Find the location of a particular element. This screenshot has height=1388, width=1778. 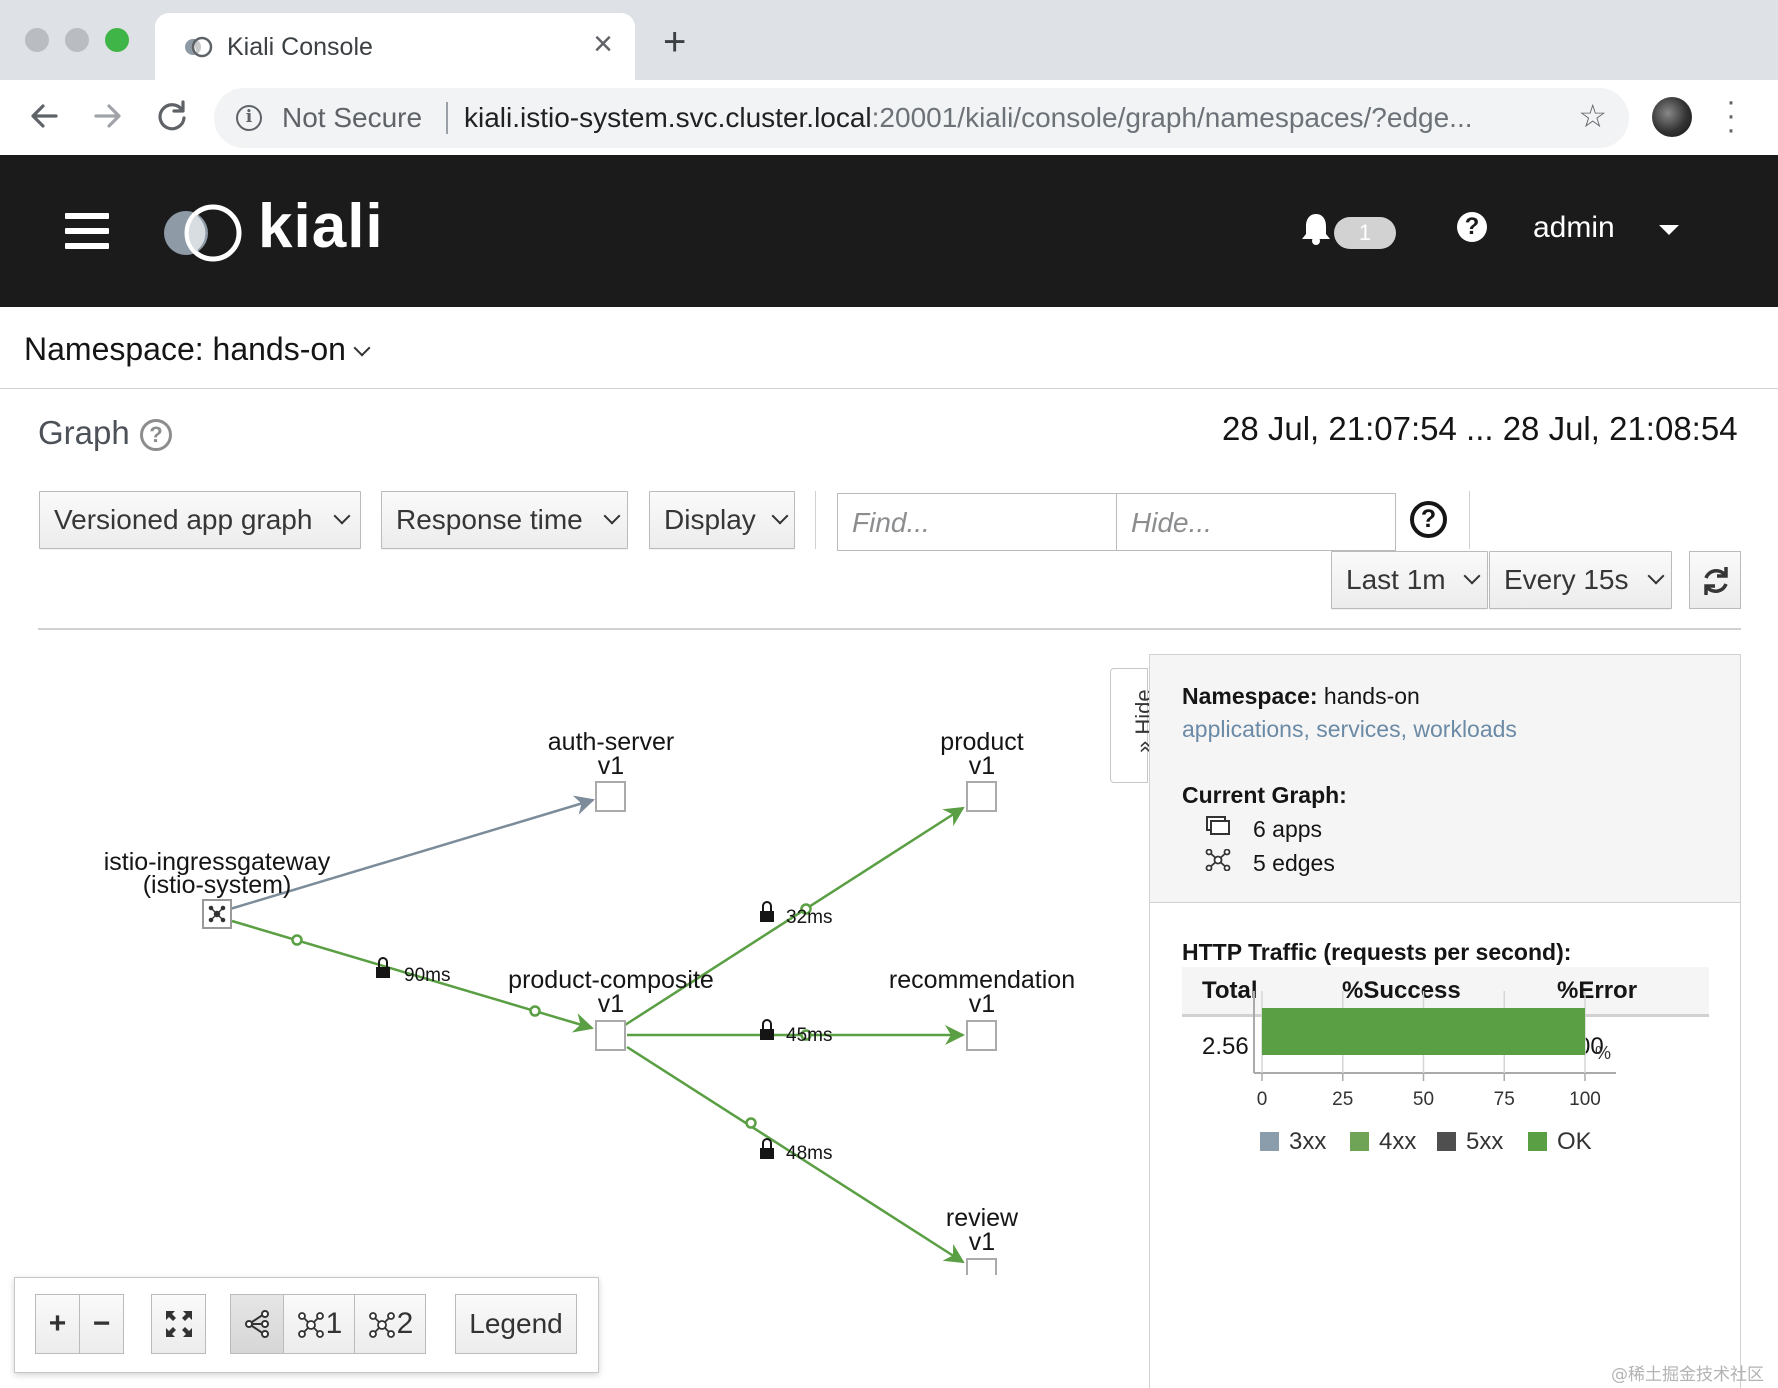

edge-label-label: Response time is located at coordinates (489, 519).